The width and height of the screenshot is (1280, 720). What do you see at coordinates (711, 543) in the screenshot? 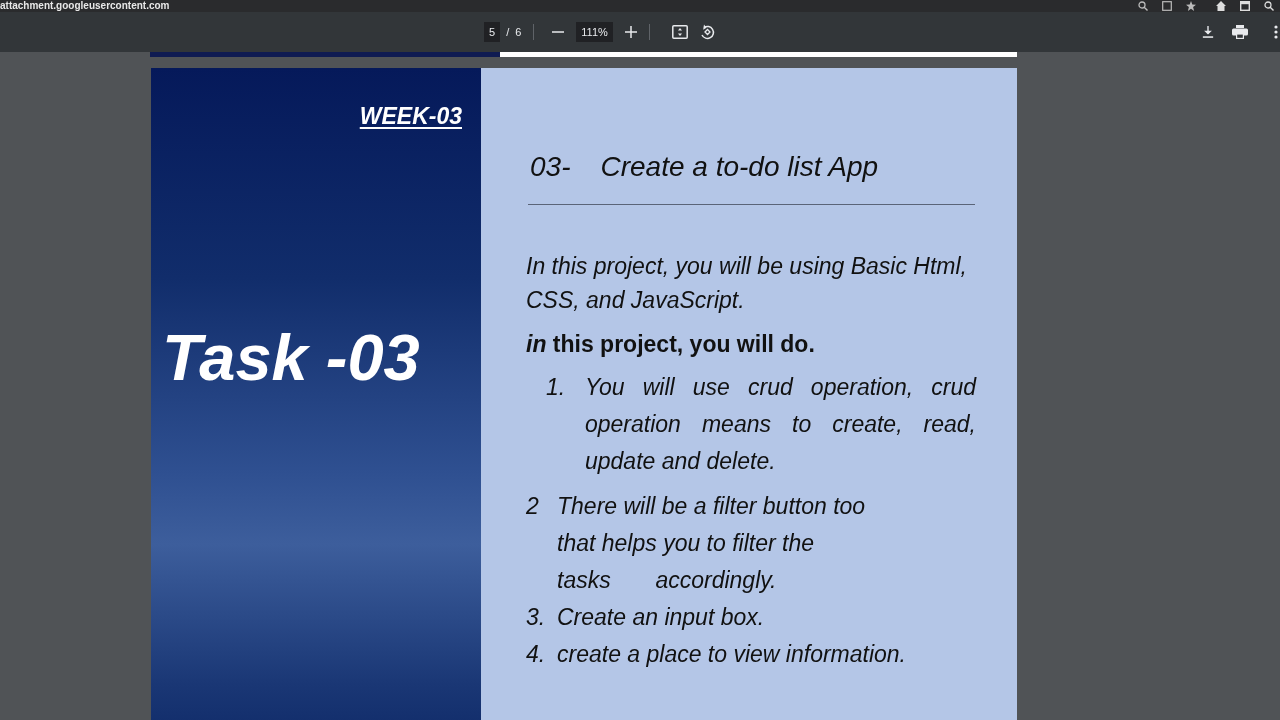
I see `list-item-text: There will be a filter button too that helps you to filter the tasks accordingly.` at bounding box center [711, 543].